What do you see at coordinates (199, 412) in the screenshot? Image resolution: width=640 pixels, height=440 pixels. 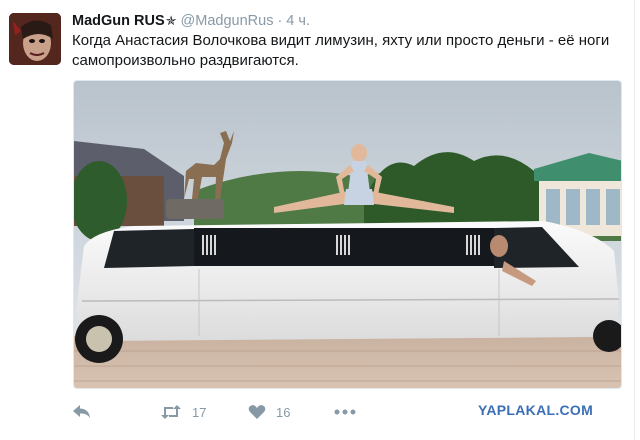 I see `retweet-count: 17` at bounding box center [199, 412].